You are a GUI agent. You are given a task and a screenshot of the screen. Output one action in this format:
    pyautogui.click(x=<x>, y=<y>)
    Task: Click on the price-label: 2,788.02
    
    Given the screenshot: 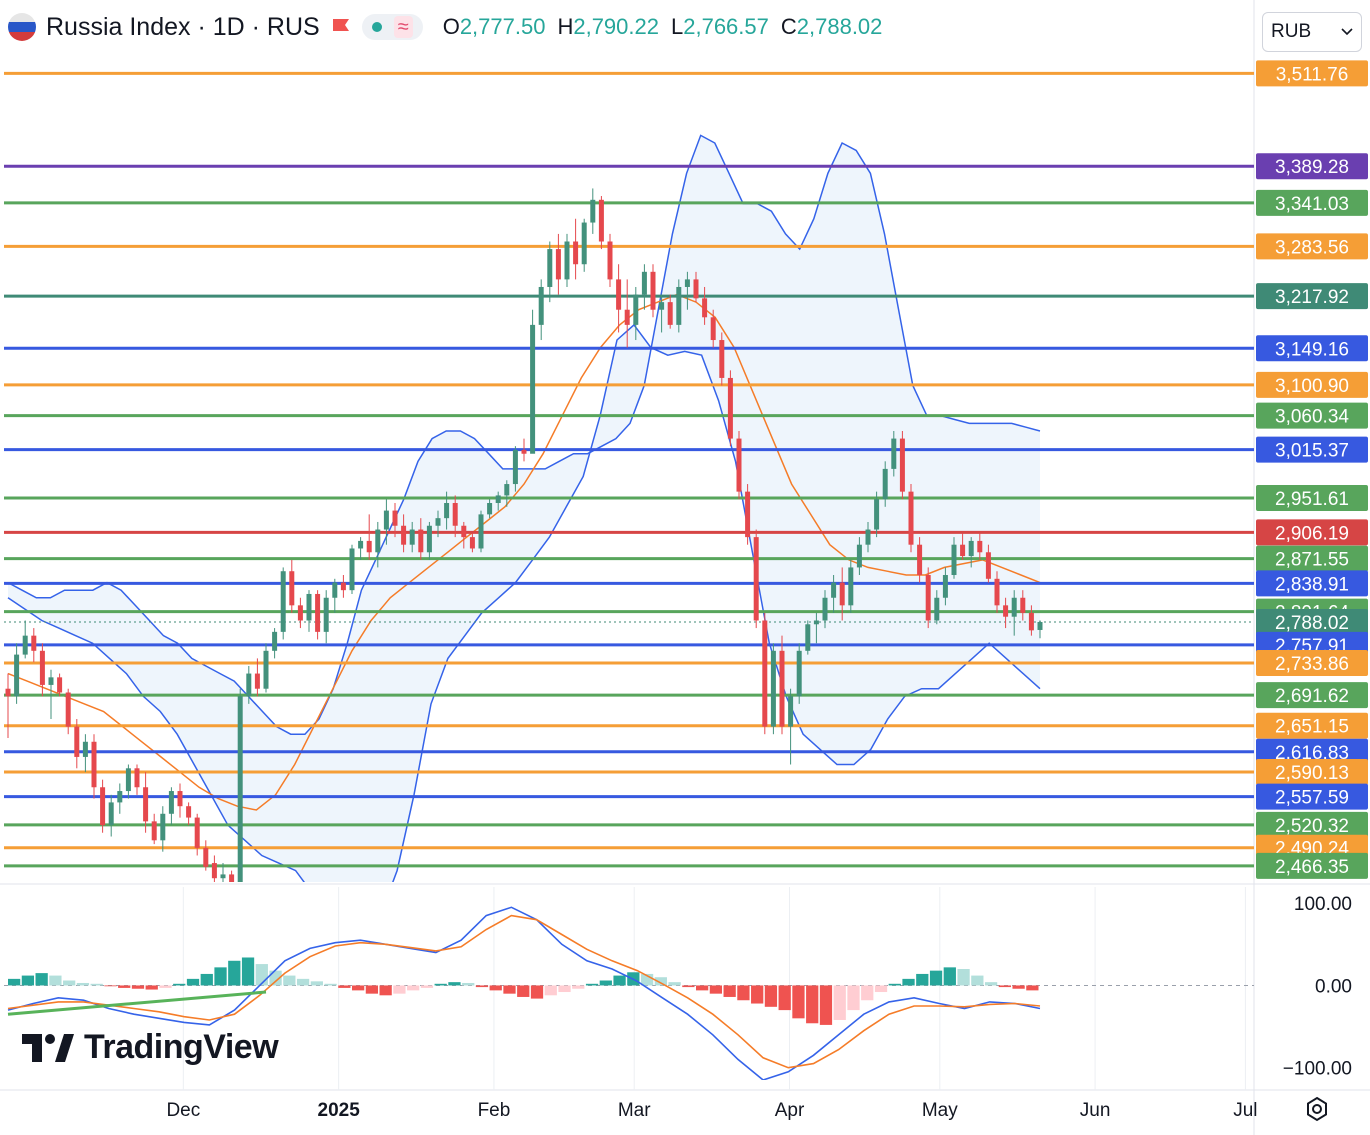 What is the action you would take?
    pyautogui.click(x=1312, y=621)
    